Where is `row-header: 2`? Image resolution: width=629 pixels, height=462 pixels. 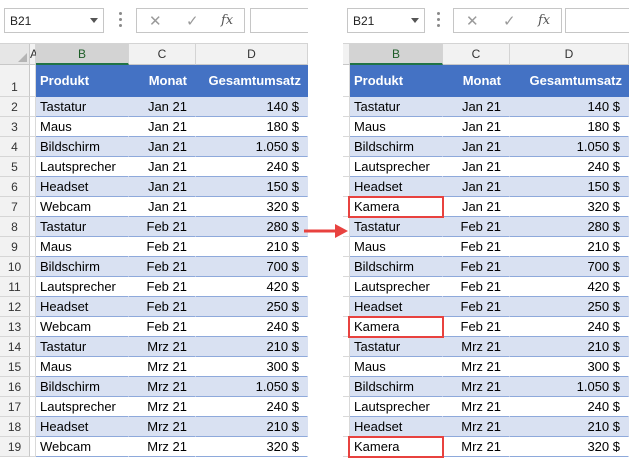
row-header: 2 is located at coordinates (15, 107).